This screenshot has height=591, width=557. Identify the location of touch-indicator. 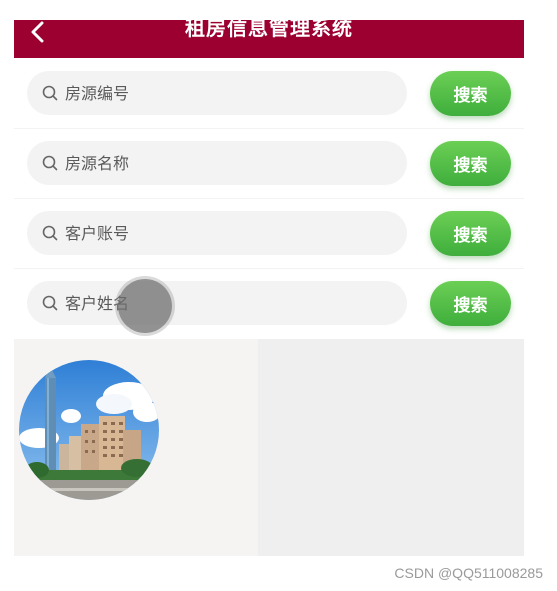
(145, 306).